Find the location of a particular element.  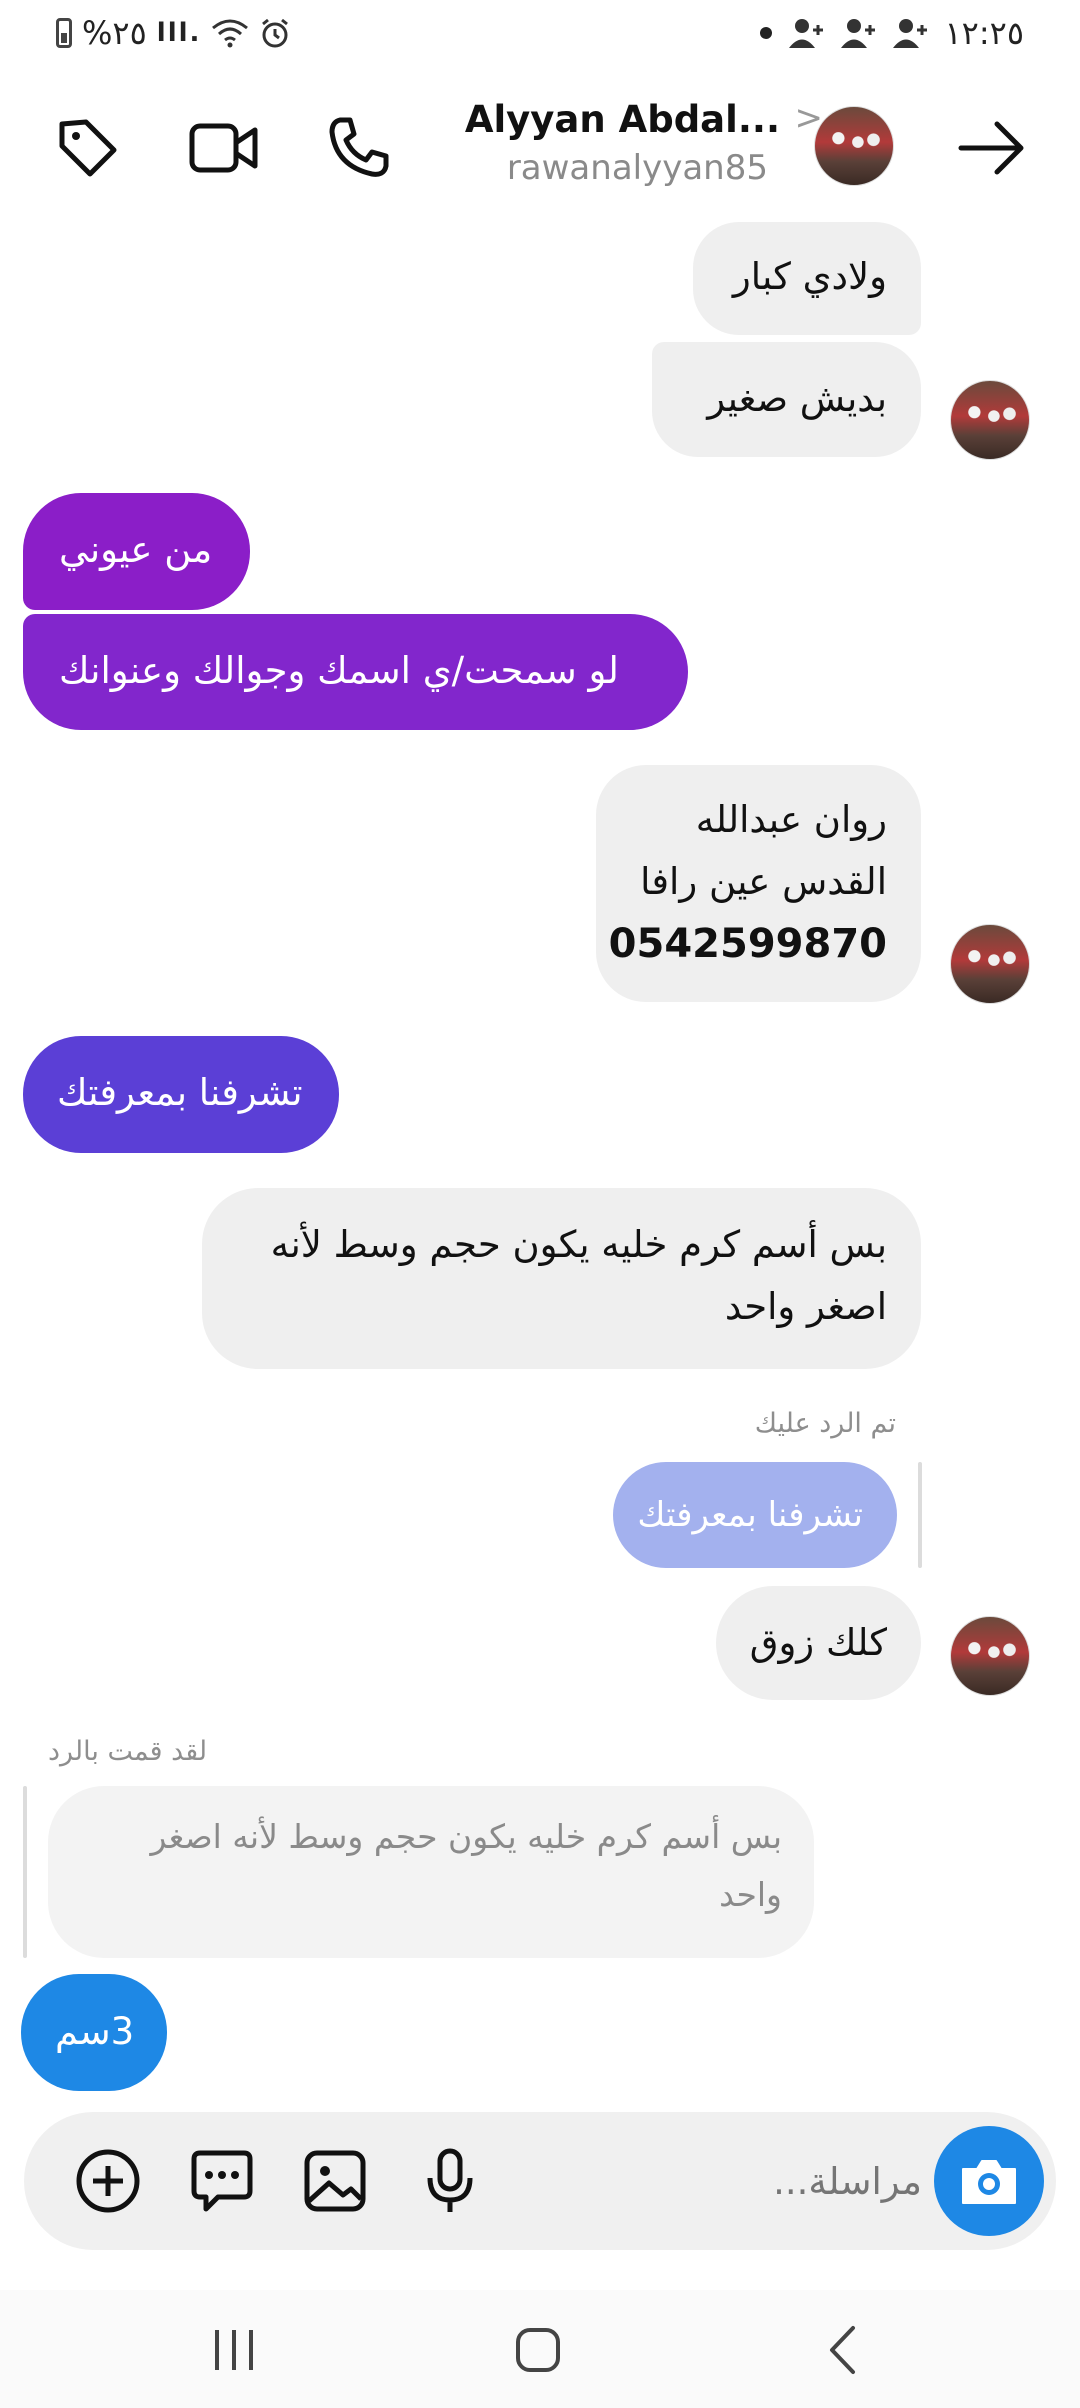

microphone-icon is located at coordinates (450, 2180).